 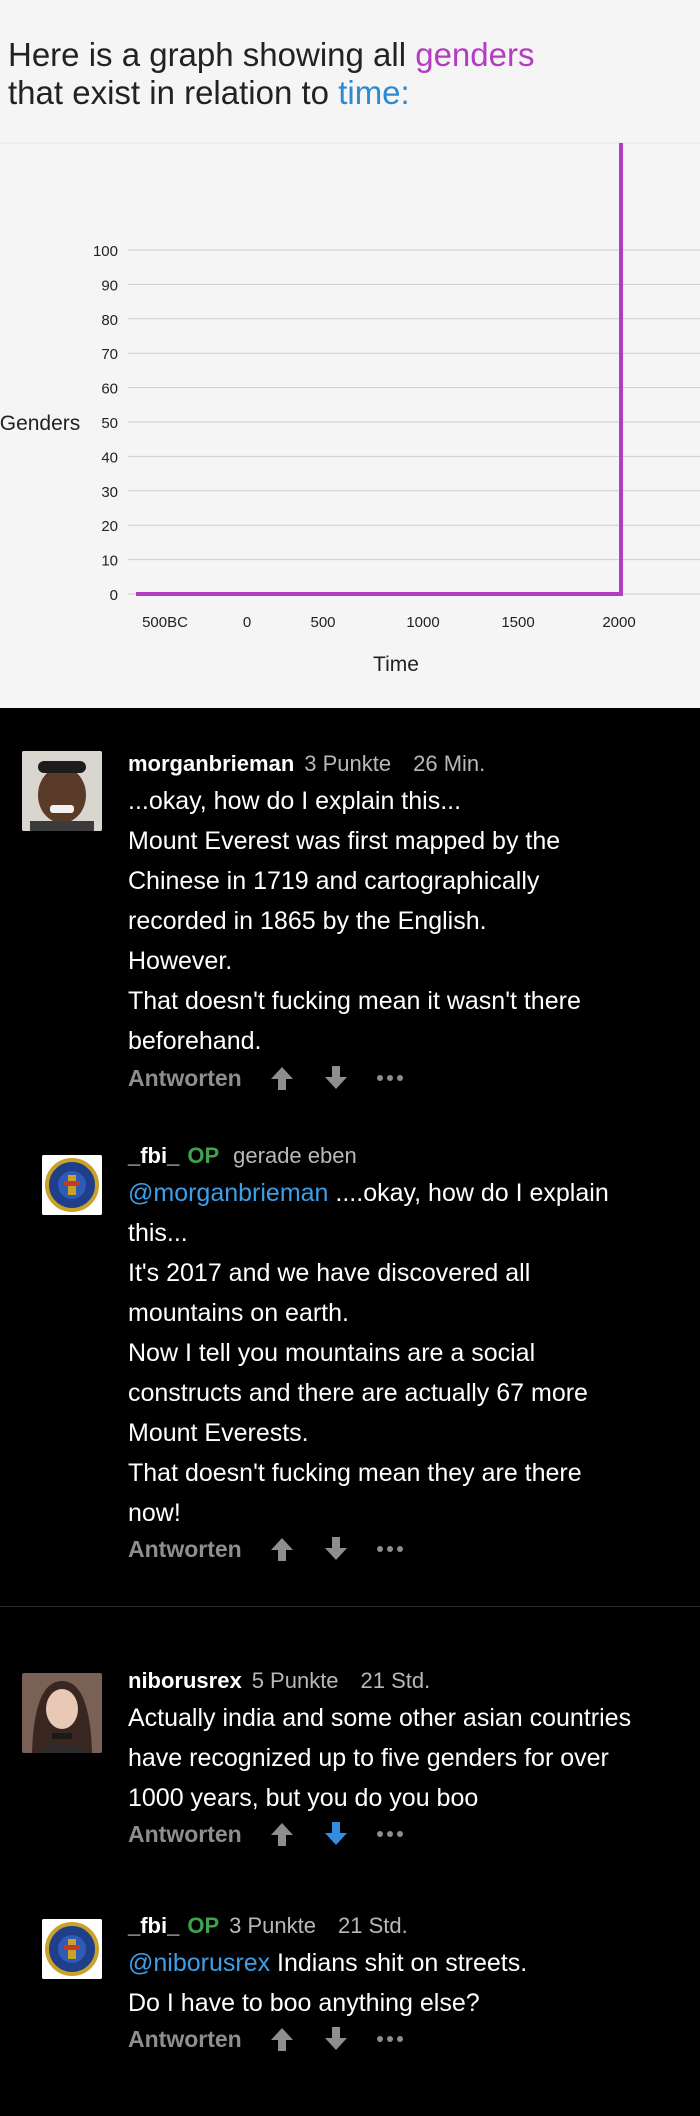 I want to click on woman-avatar, so click(x=62, y=1713).